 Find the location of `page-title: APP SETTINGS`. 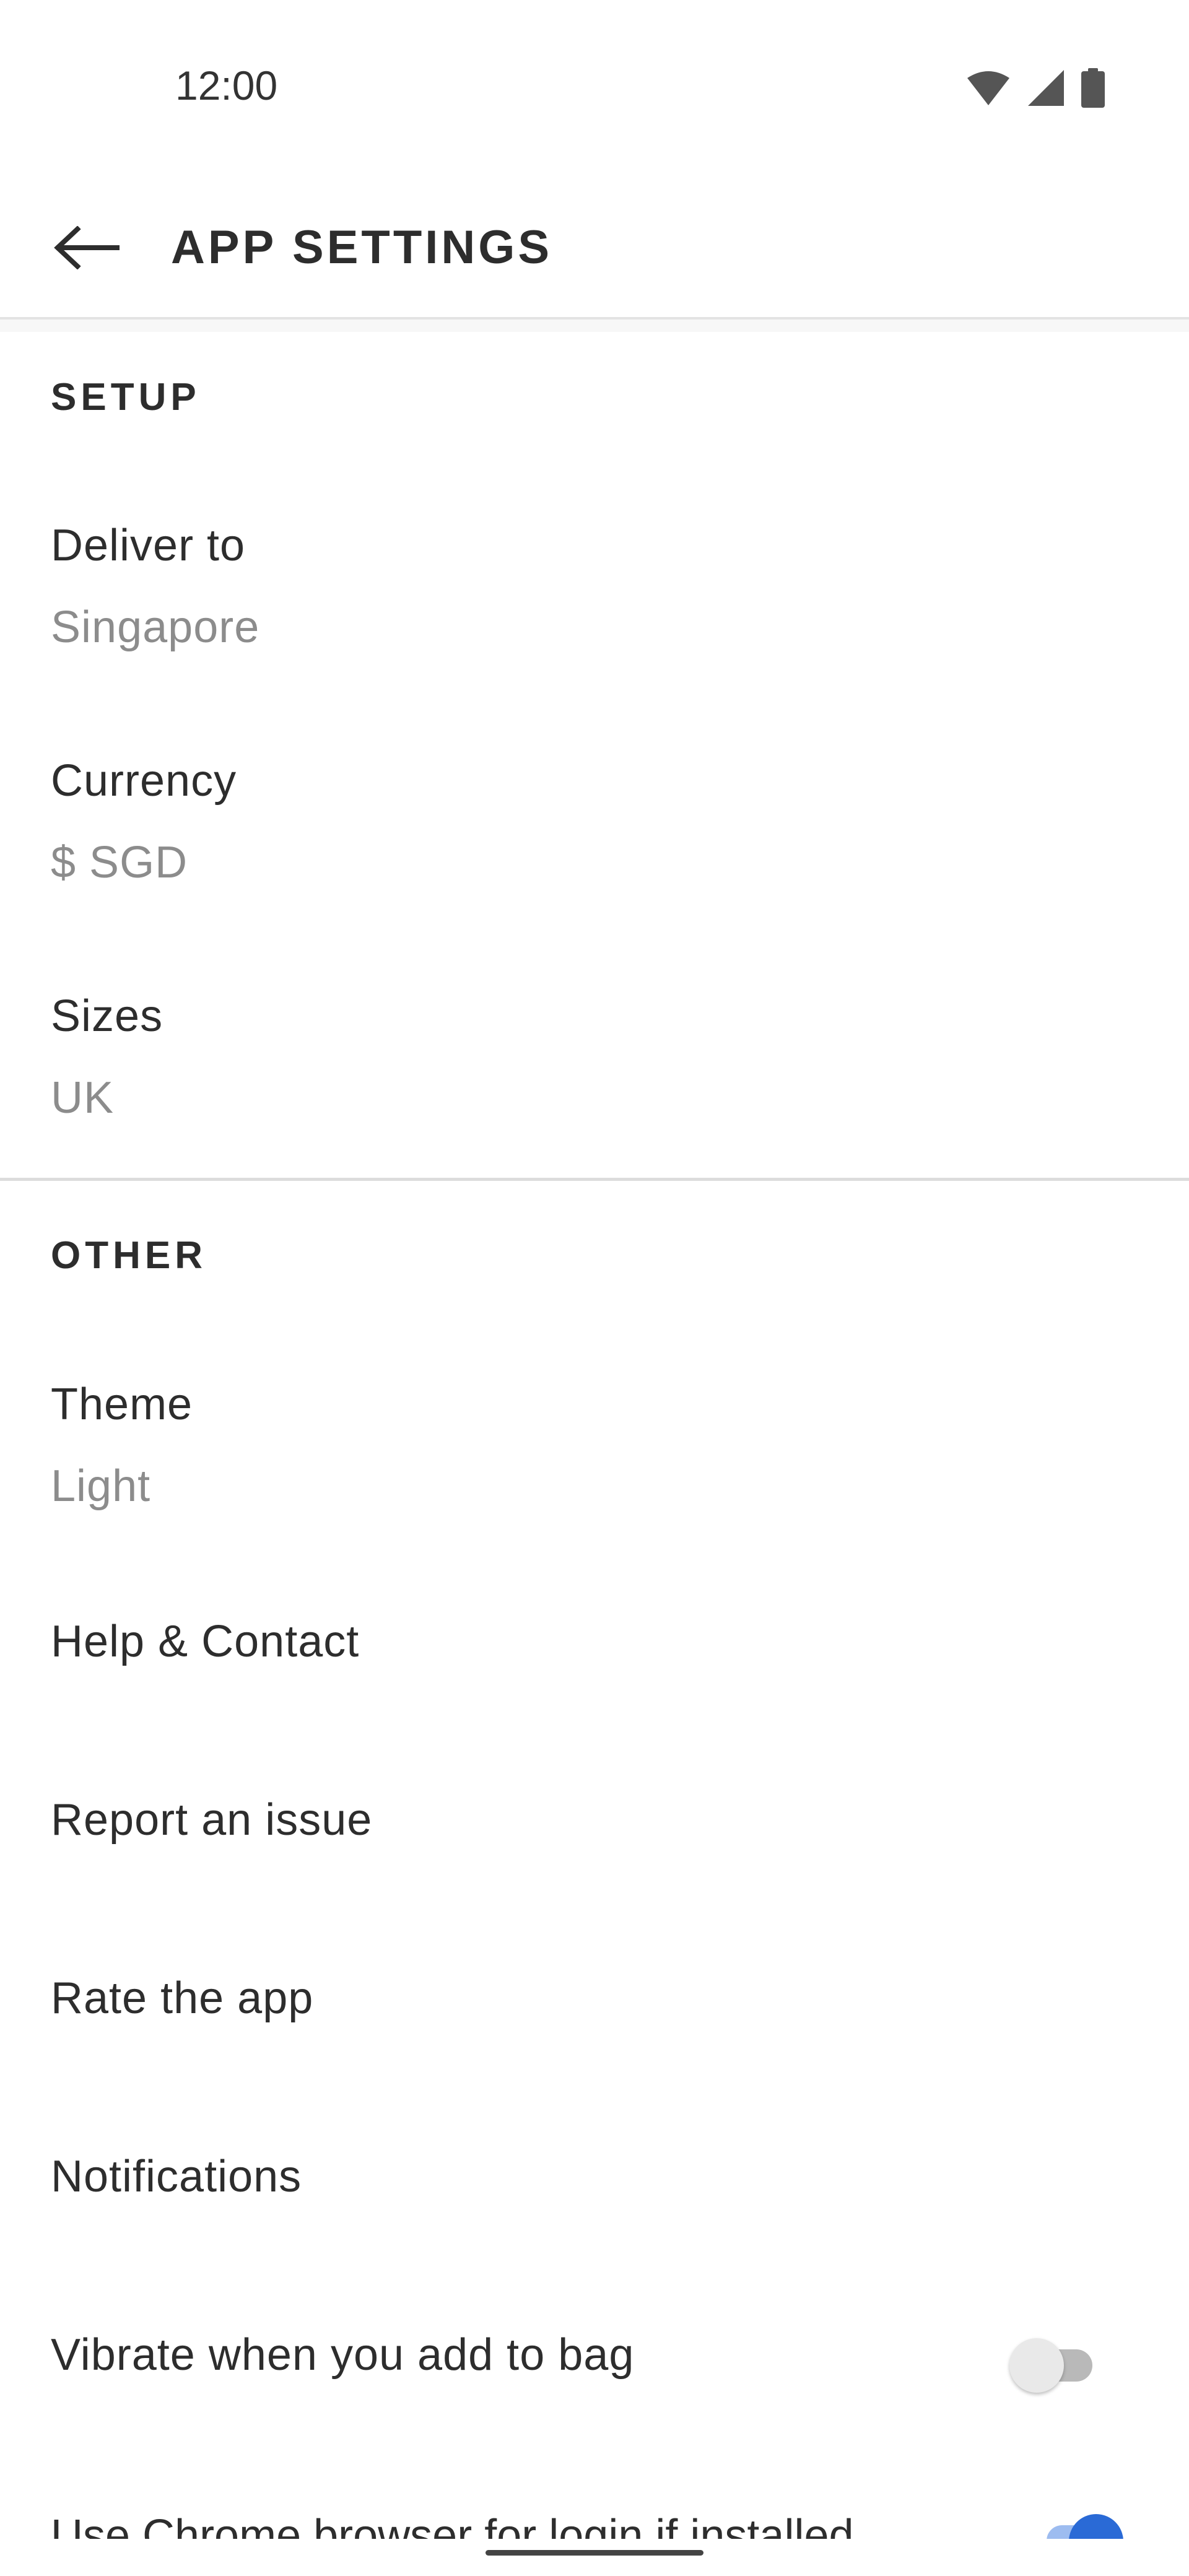

page-title: APP SETTINGS is located at coordinates (362, 247).